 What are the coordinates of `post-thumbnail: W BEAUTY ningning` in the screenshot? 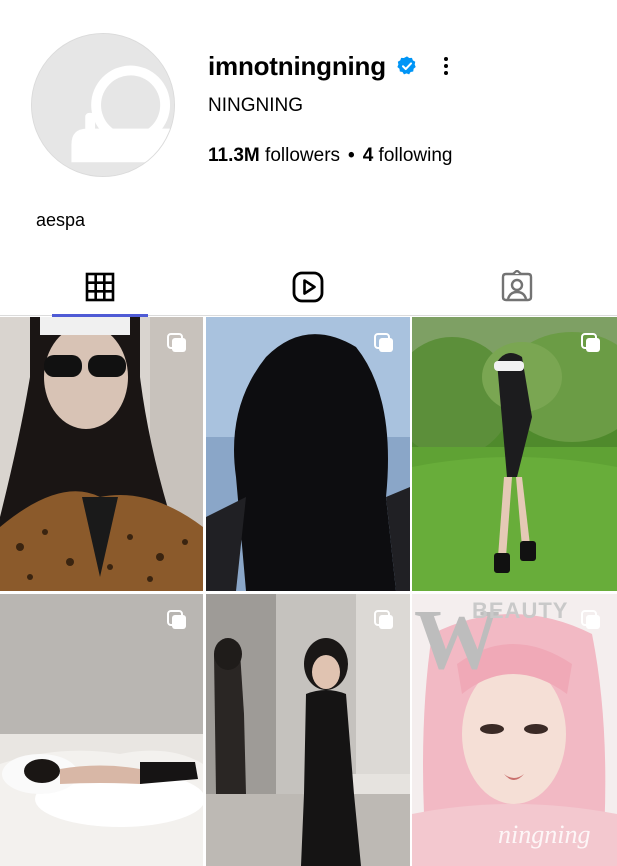 It's located at (514, 730).